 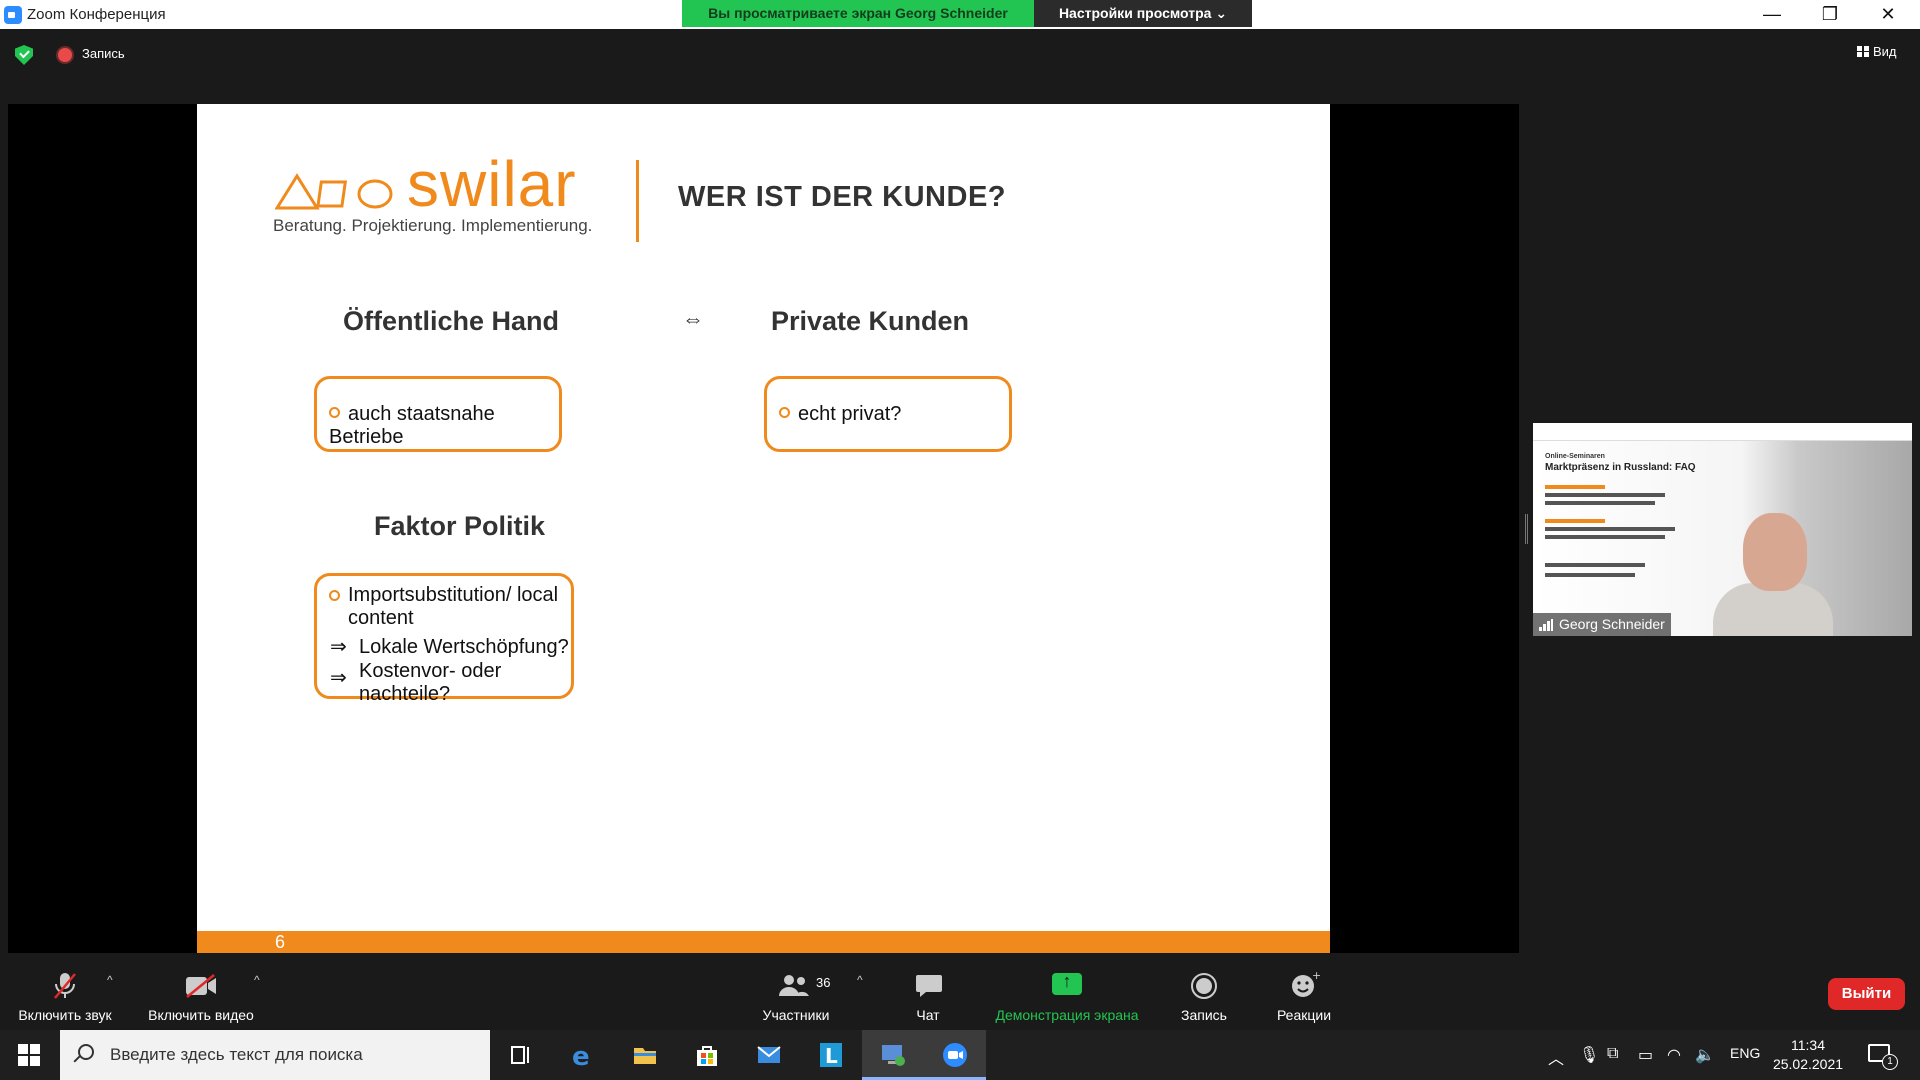 I want to click on task-view-button, so click(x=521, y=1055).